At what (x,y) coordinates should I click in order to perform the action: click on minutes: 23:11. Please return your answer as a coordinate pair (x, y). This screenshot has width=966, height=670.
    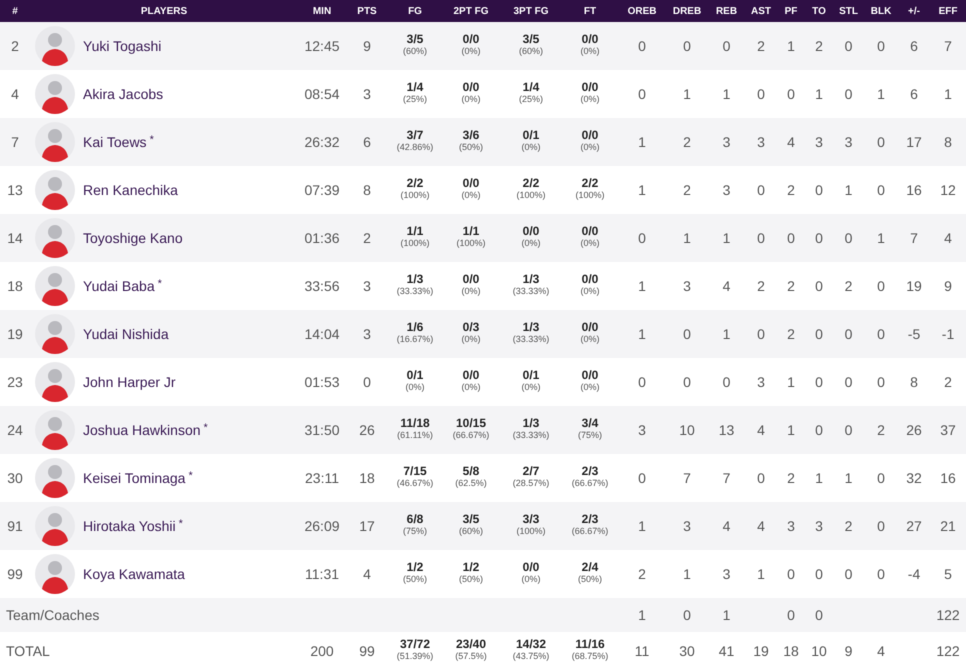
    Looking at the image, I should click on (322, 478).